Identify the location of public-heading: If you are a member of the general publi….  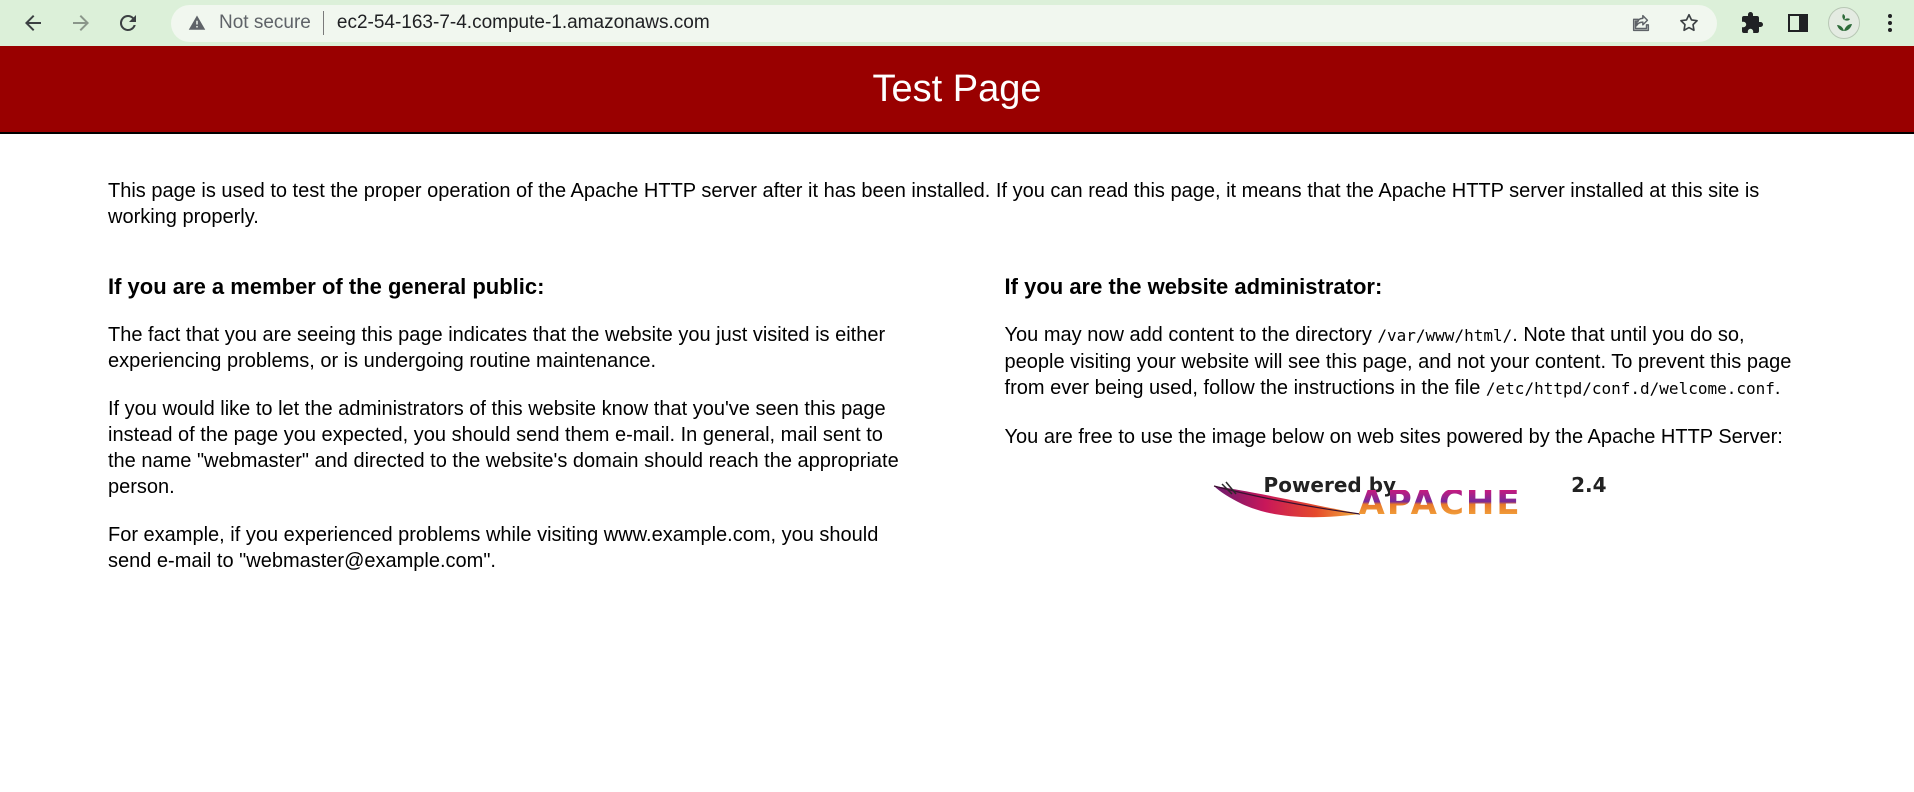
(326, 286).